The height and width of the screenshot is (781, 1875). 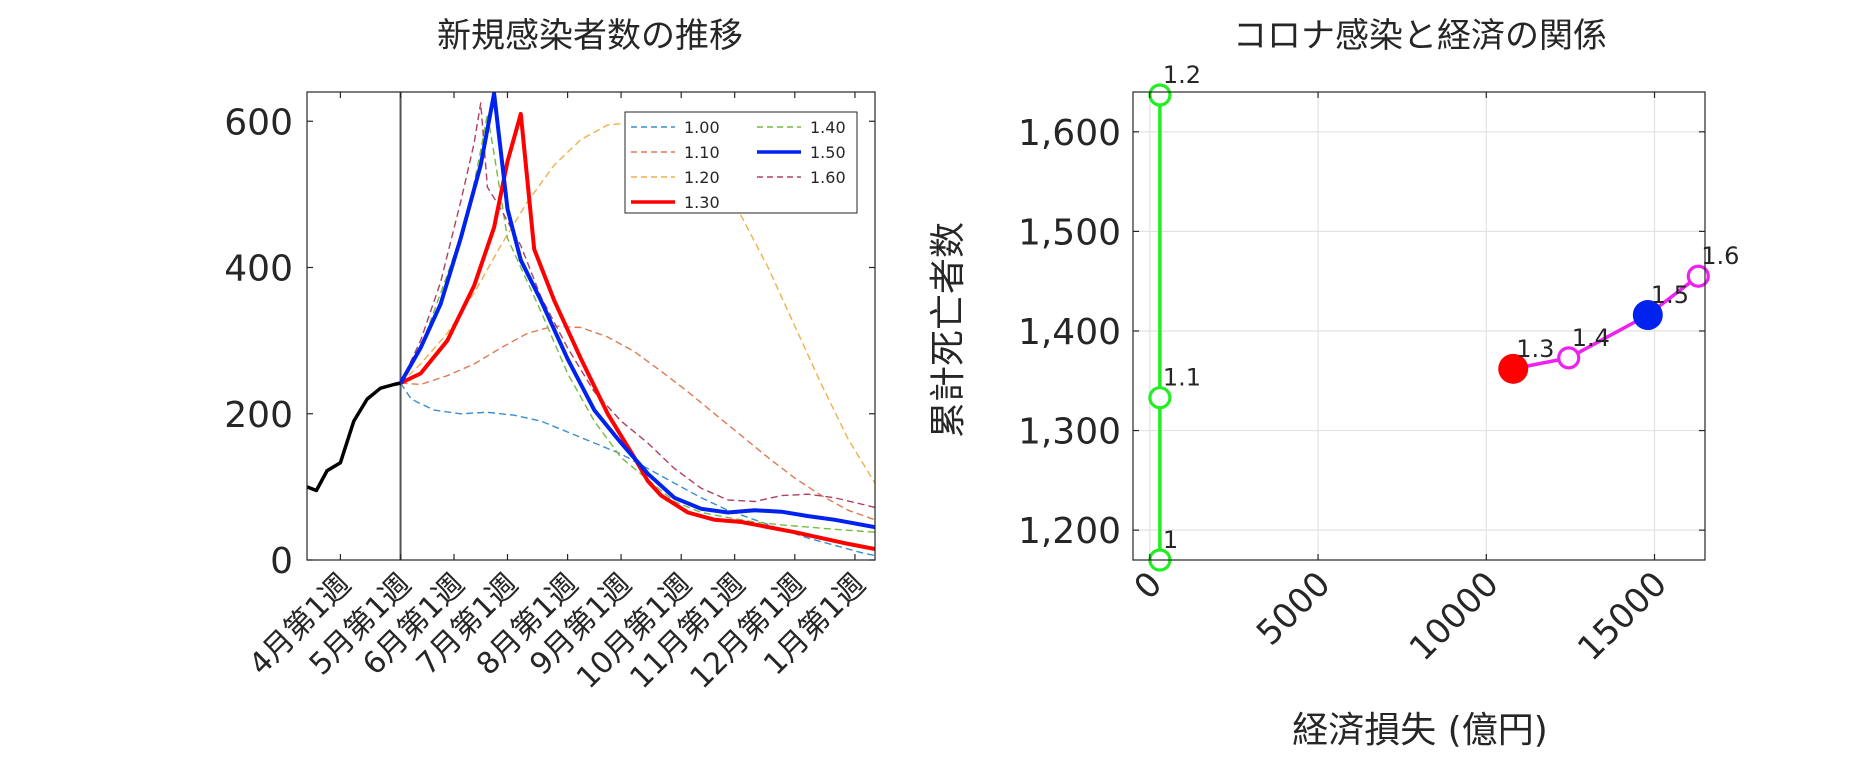 I want to click on y-tick-label: 1,300, so click(x=1069, y=432).